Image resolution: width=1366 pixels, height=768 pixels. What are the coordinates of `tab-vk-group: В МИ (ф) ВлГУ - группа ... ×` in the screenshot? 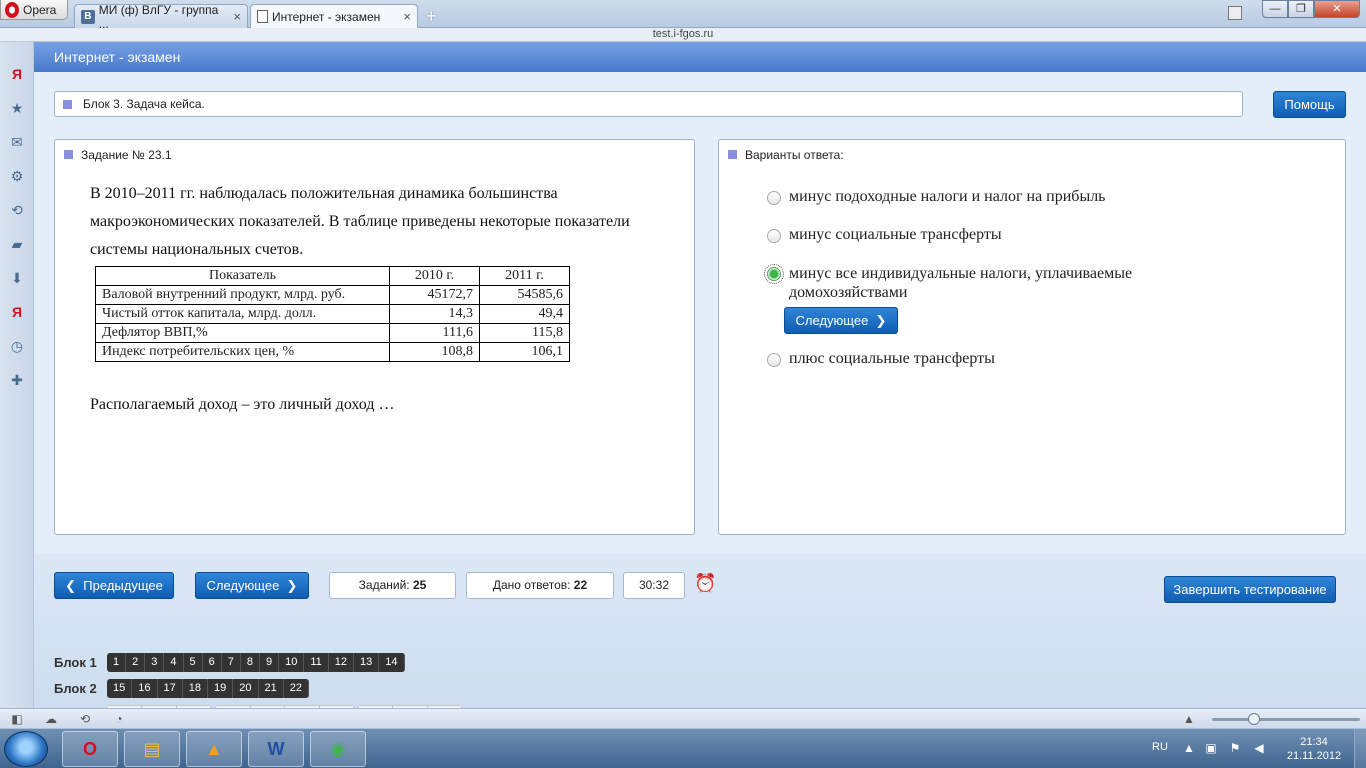 It's located at (161, 17).